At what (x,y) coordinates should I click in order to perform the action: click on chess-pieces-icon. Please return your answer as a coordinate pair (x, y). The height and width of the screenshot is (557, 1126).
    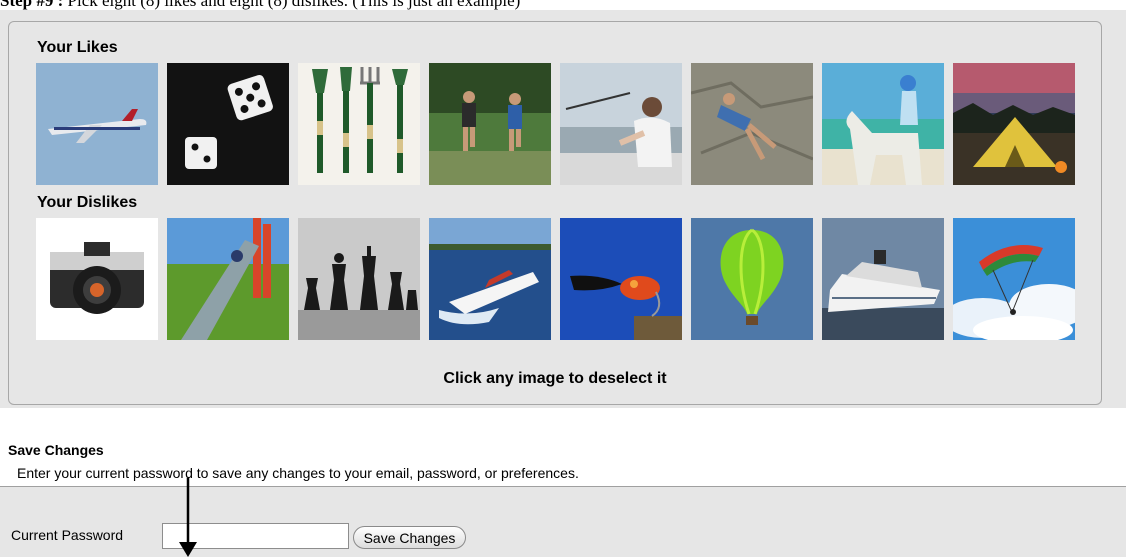
    Looking at the image, I should click on (359, 279).